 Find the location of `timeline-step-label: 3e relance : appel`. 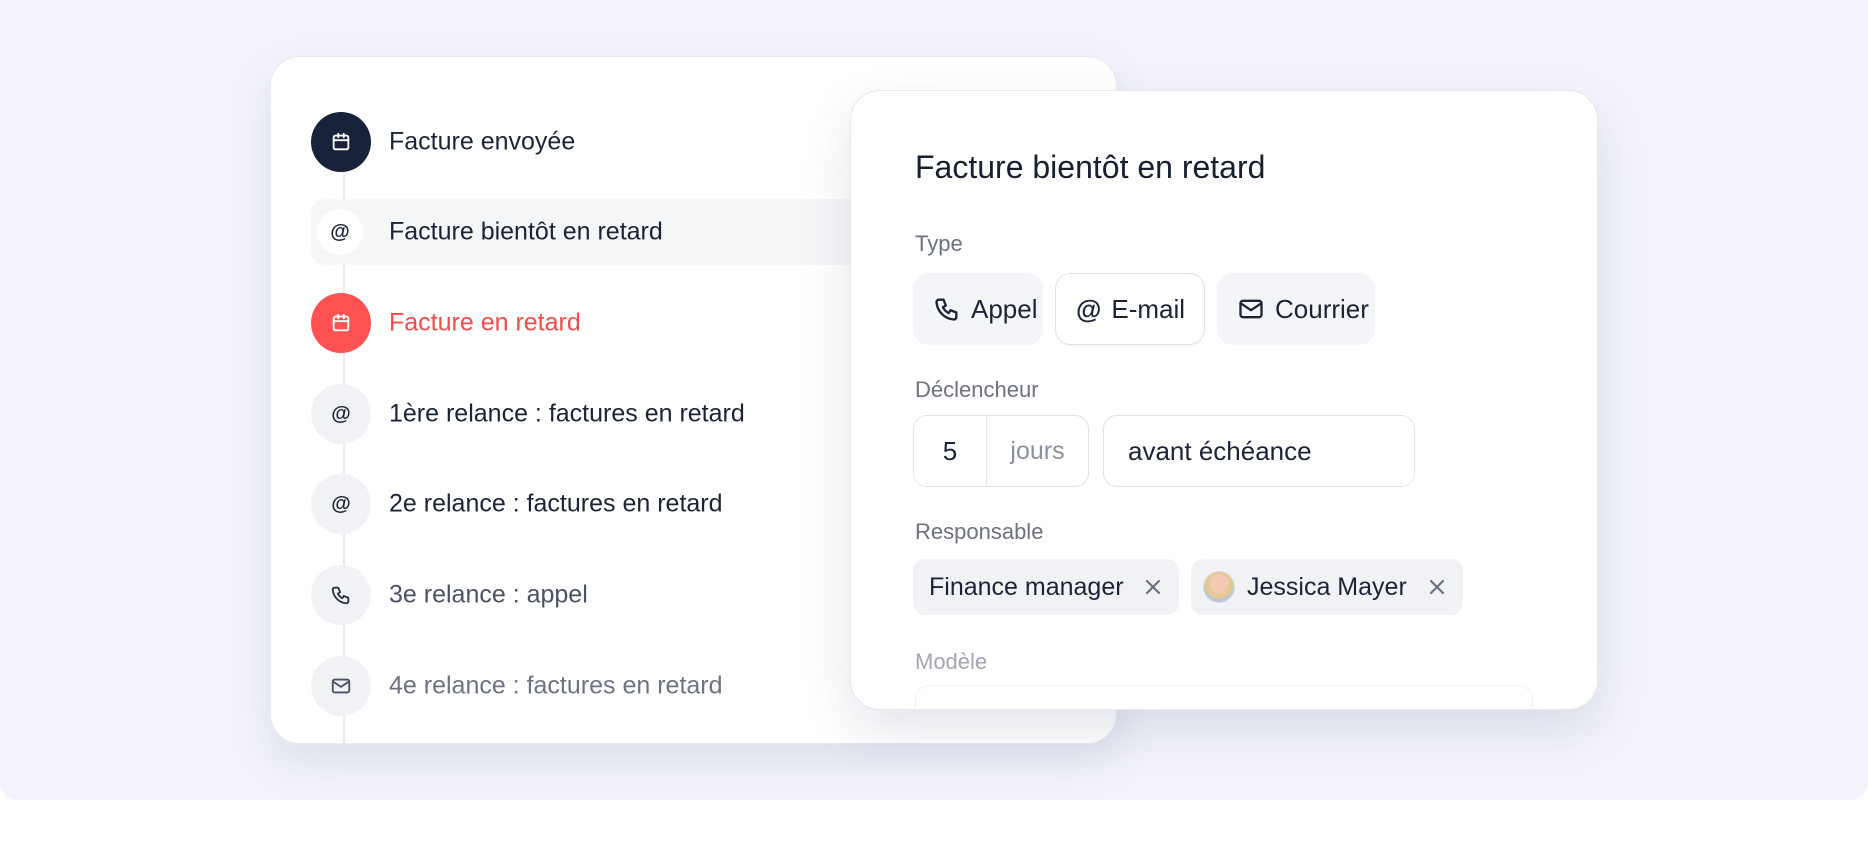

timeline-step-label: 3e relance : appel is located at coordinates (488, 594).